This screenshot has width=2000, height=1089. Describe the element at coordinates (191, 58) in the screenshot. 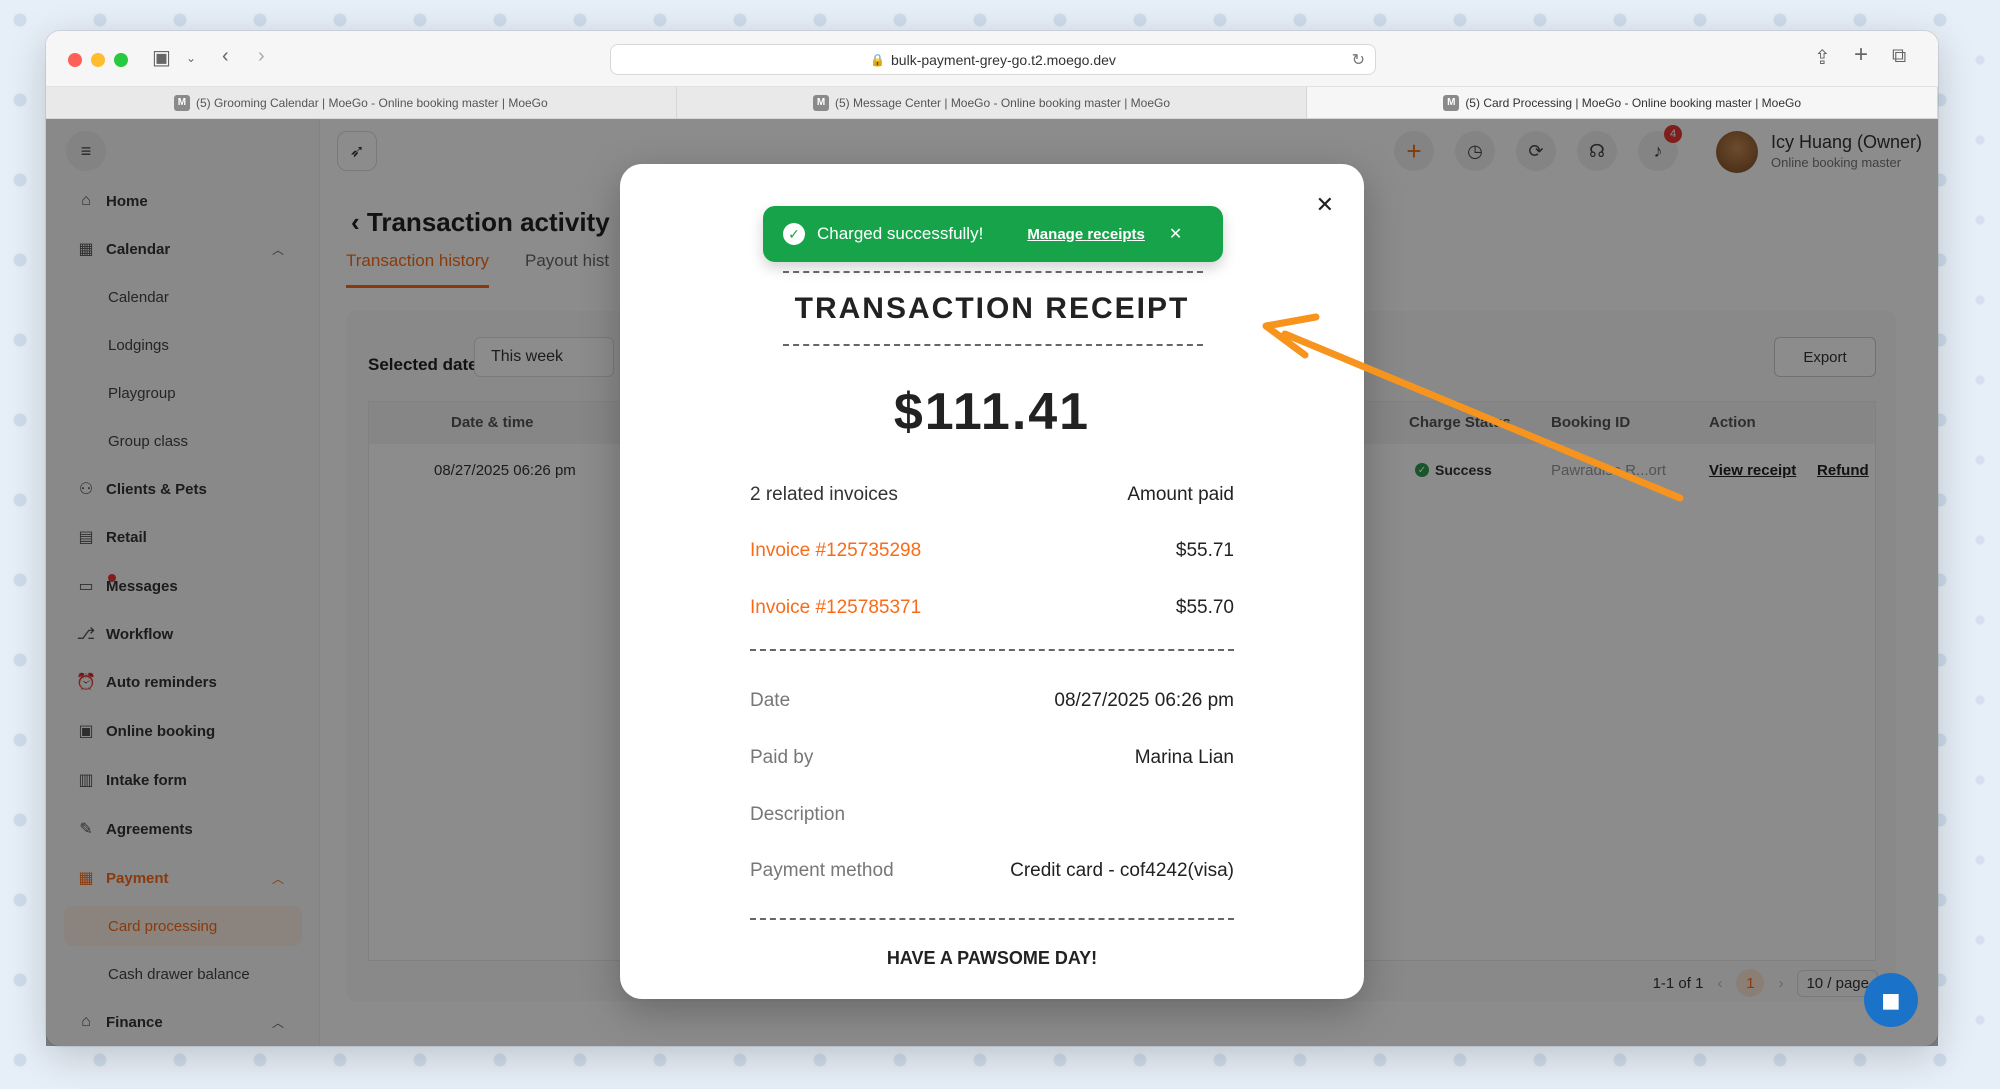

I see `chevron-down-icon: ⌄` at that location.